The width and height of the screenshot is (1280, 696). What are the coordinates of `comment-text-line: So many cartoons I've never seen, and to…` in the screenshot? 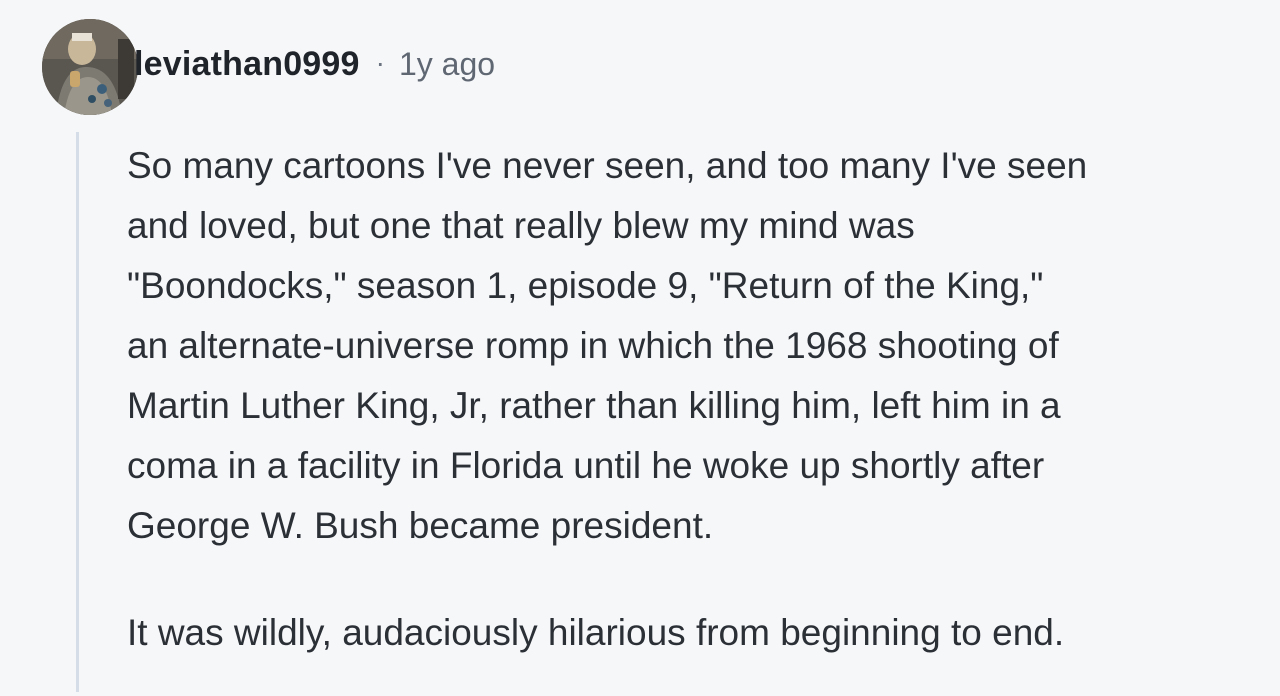 It's located at (607, 165).